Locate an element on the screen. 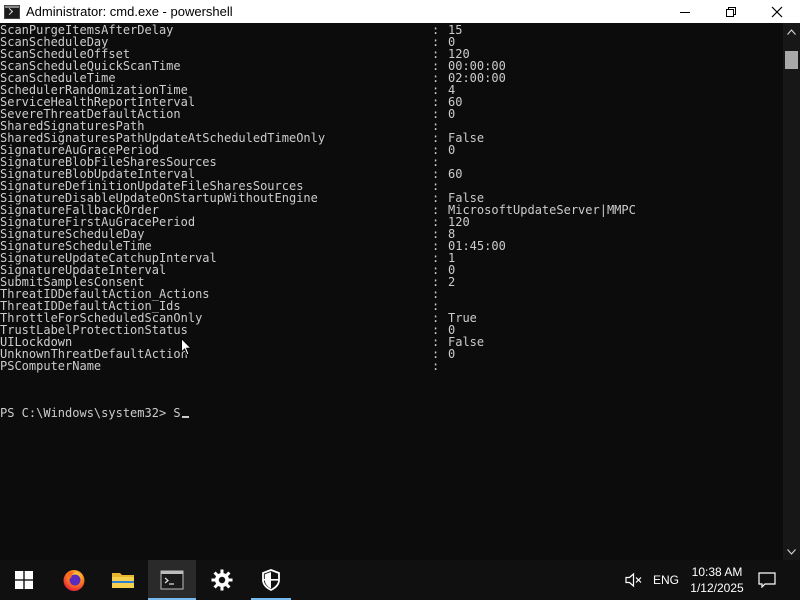 This screenshot has height=600, width=800. property-value: 01:45:00 is located at coordinates (477, 246).